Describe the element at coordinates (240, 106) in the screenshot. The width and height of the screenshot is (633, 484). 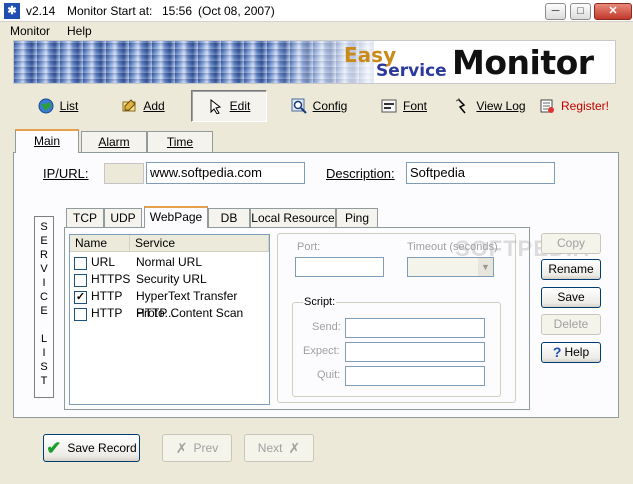
I see `edit-button-label: Edit` at that location.